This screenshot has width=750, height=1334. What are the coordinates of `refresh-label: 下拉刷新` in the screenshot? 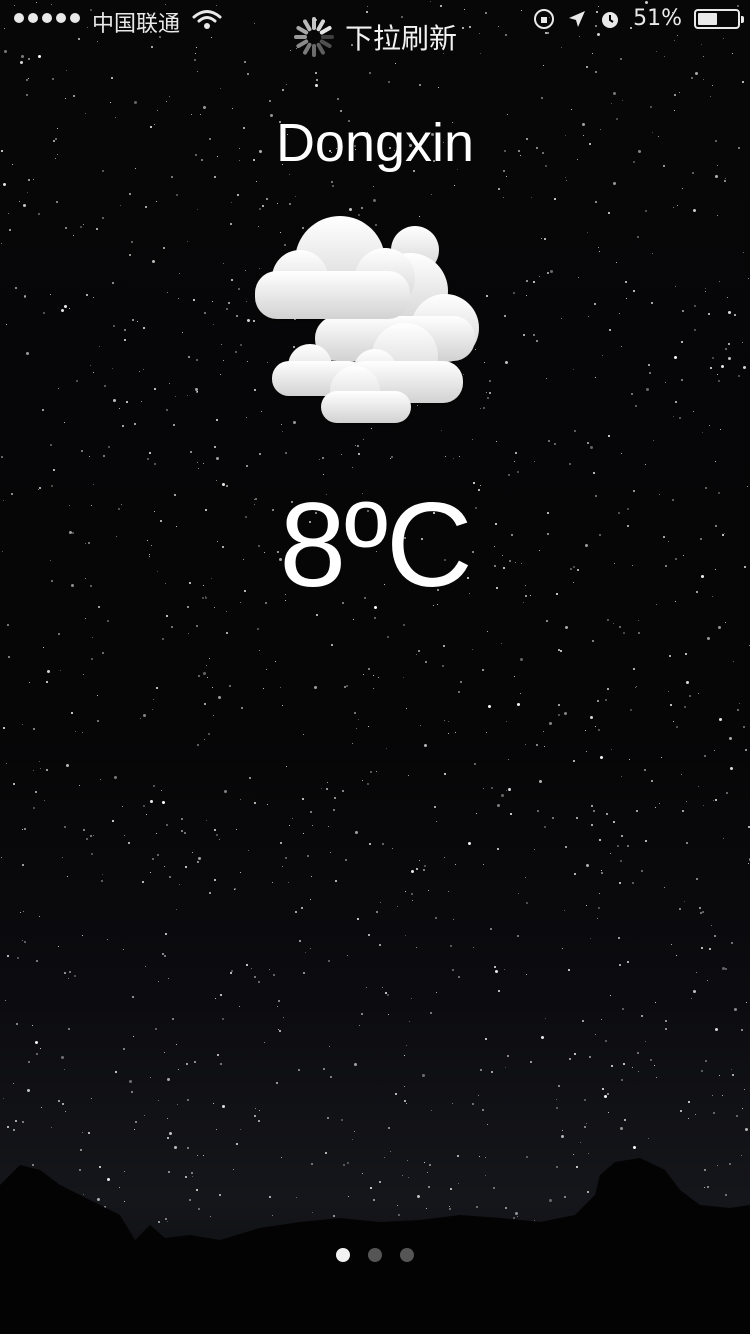 It's located at (400, 38).